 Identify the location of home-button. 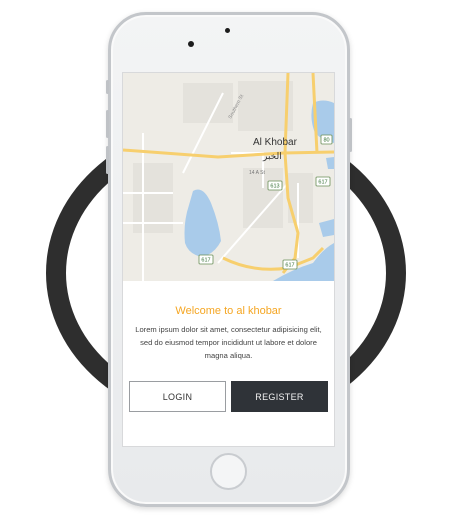
(228, 471).